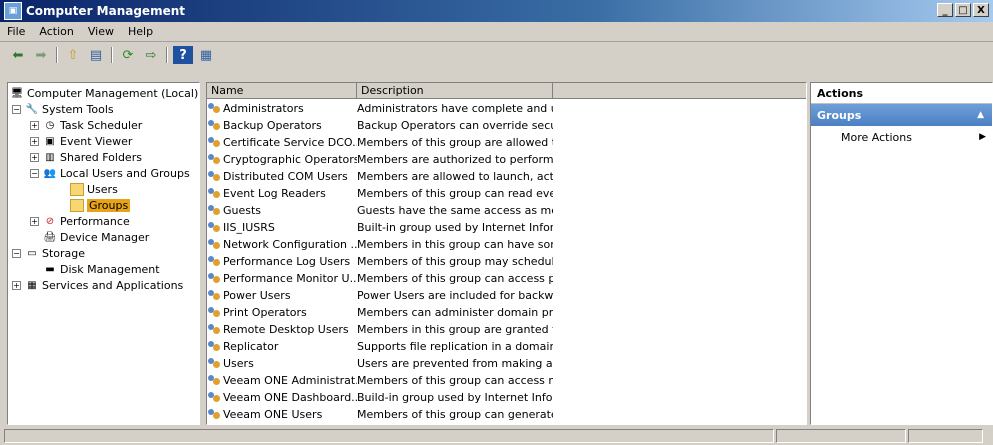 Image resolution: width=993 pixels, height=445 pixels. Describe the element at coordinates (274, 193) in the screenshot. I see `group-name: Event Log Readers` at that location.